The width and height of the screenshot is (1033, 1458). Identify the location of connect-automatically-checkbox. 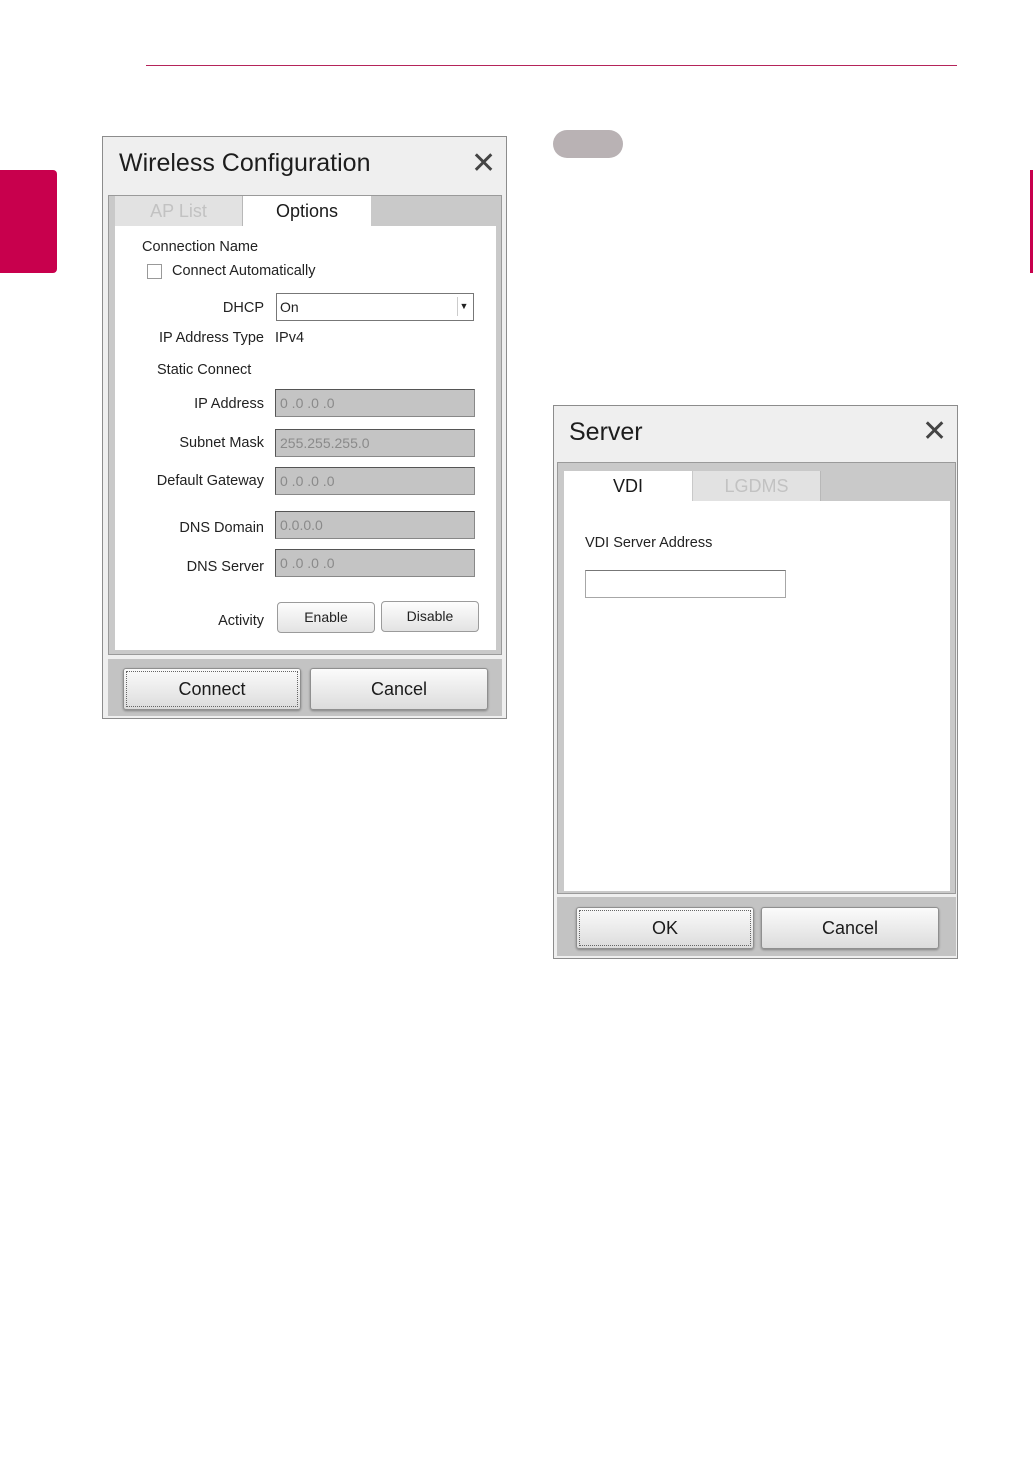
(154, 271).